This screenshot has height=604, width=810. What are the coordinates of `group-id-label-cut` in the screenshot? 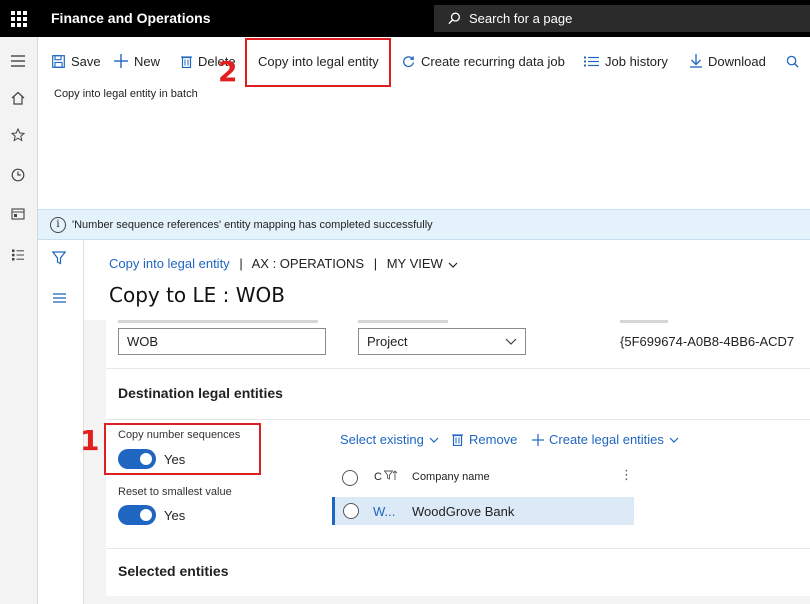 It's located at (644, 321).